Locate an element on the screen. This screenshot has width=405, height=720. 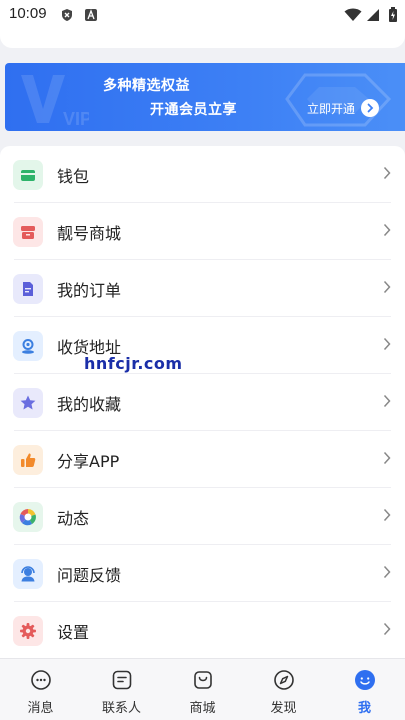
wifi-icon is located at coordinates (353, 16).